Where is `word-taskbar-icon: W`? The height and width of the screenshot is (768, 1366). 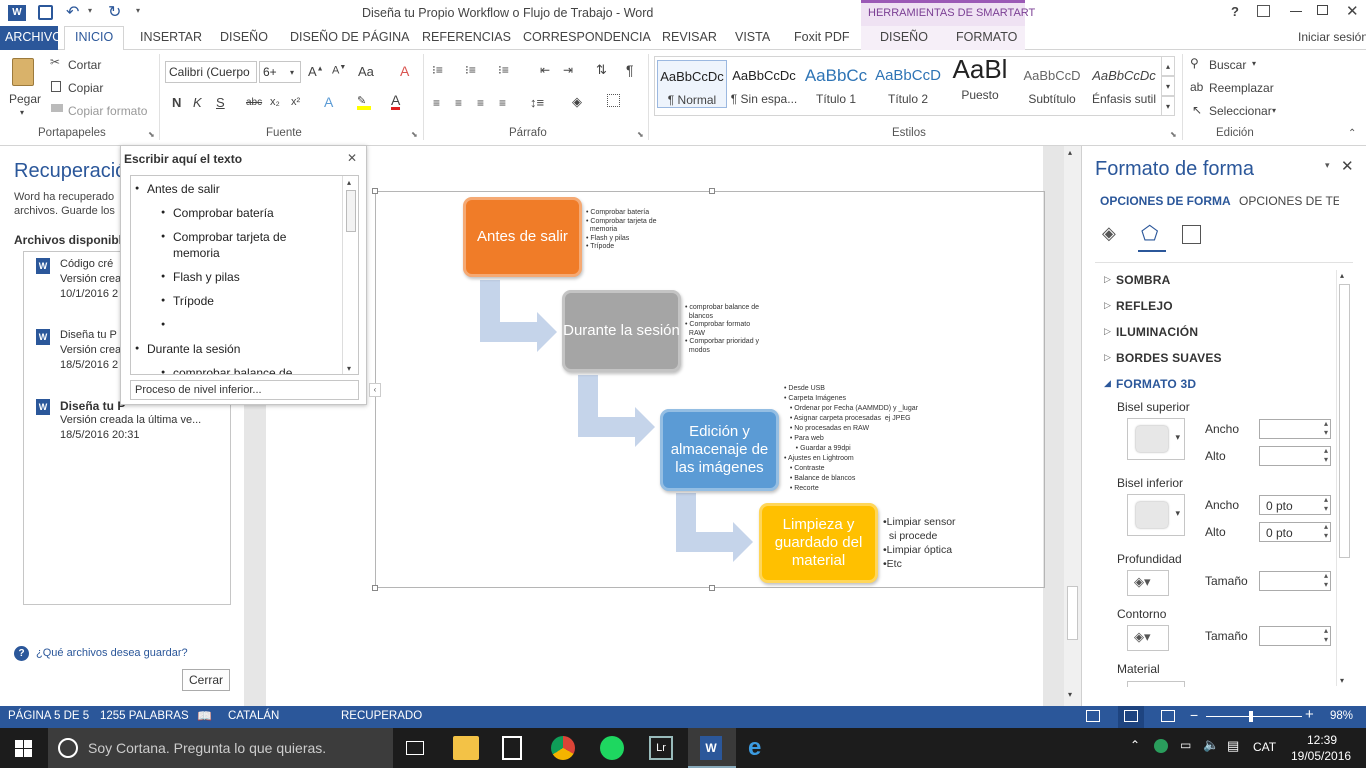 word-taskbar-icon: W is located at coordinates (711, 748).